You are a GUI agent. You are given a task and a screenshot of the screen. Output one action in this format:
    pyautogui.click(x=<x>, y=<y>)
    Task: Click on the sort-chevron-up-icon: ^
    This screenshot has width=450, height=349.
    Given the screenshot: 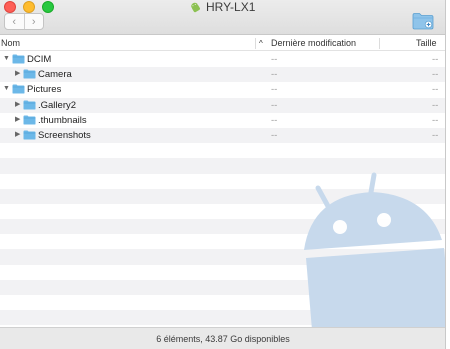 What is the action you would take?
    pyautogui.click(x=261, y=43)
    